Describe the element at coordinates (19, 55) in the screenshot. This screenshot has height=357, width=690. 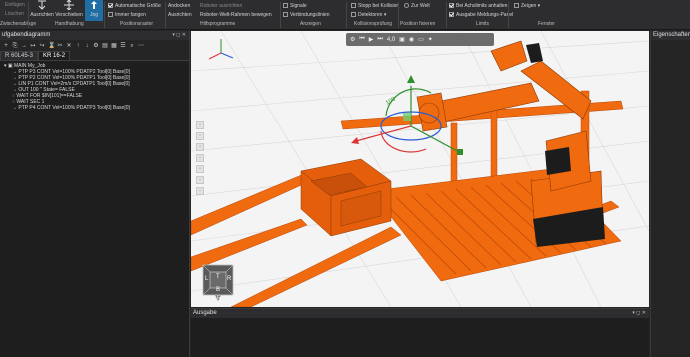
I see `tab-robot-1: R 60L45-3` at that location.